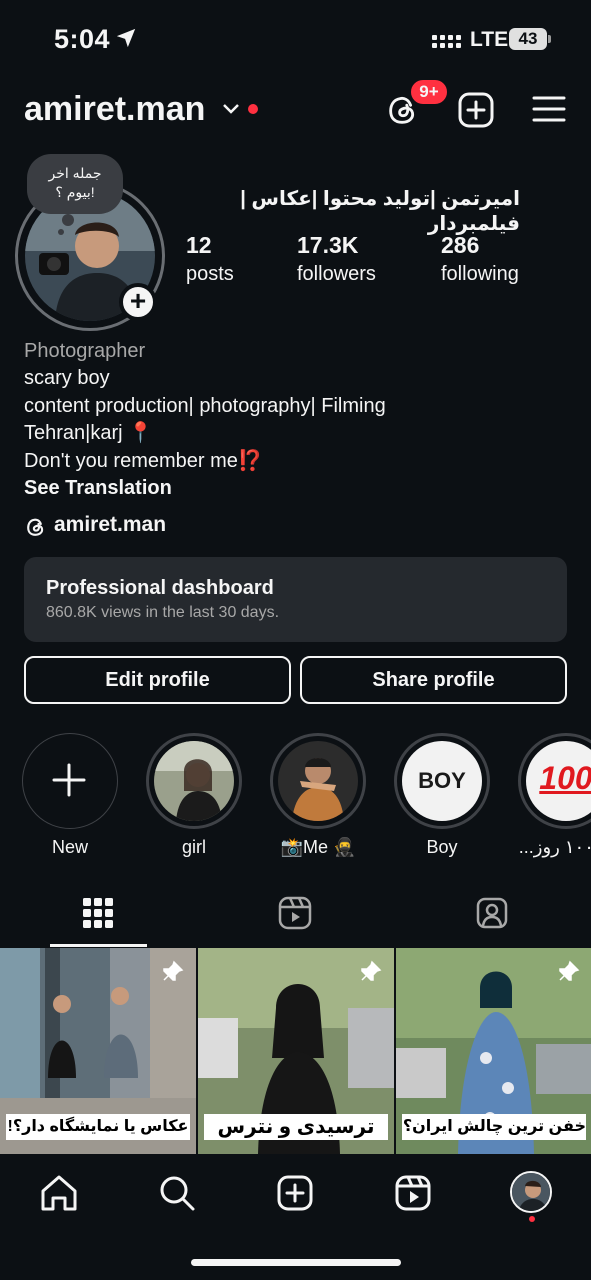  What do you see at coordinates (75, 192) in the screenshot?
I see `note-line-2: بیوم ؟!` at bounding box center [75, 192].